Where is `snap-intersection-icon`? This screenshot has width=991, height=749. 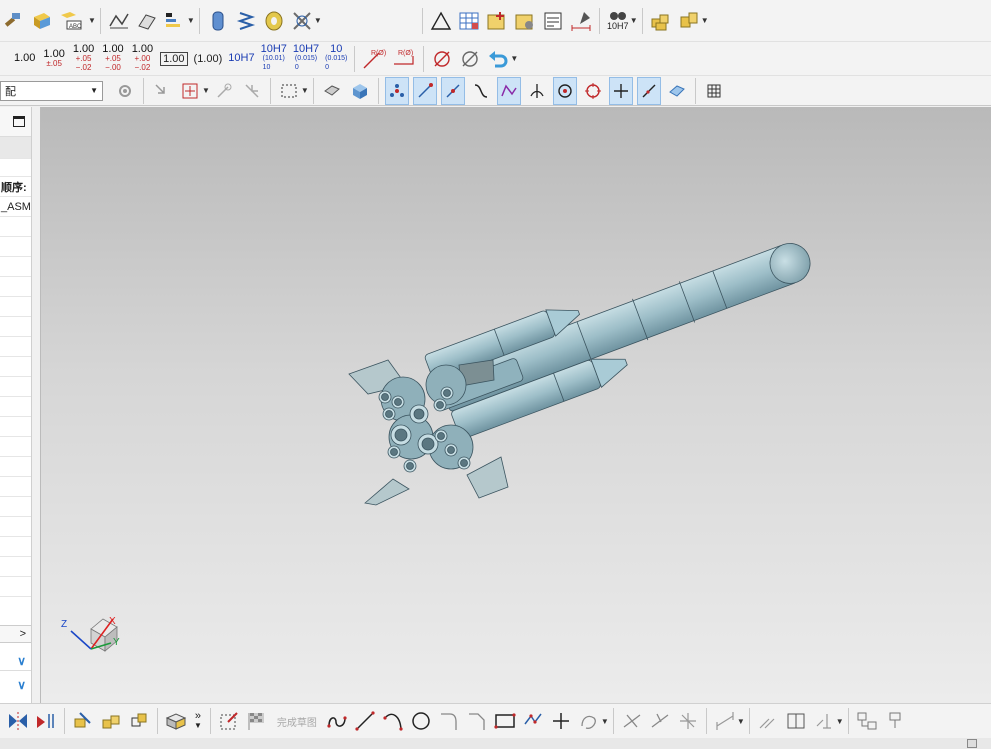
snap-intersection-icon is located at coordinates (537, 91).